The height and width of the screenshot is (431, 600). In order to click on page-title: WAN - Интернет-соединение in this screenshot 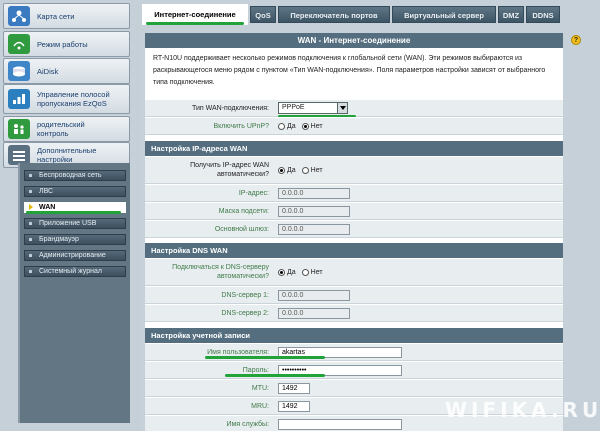, I will do `click(354, 40)`.